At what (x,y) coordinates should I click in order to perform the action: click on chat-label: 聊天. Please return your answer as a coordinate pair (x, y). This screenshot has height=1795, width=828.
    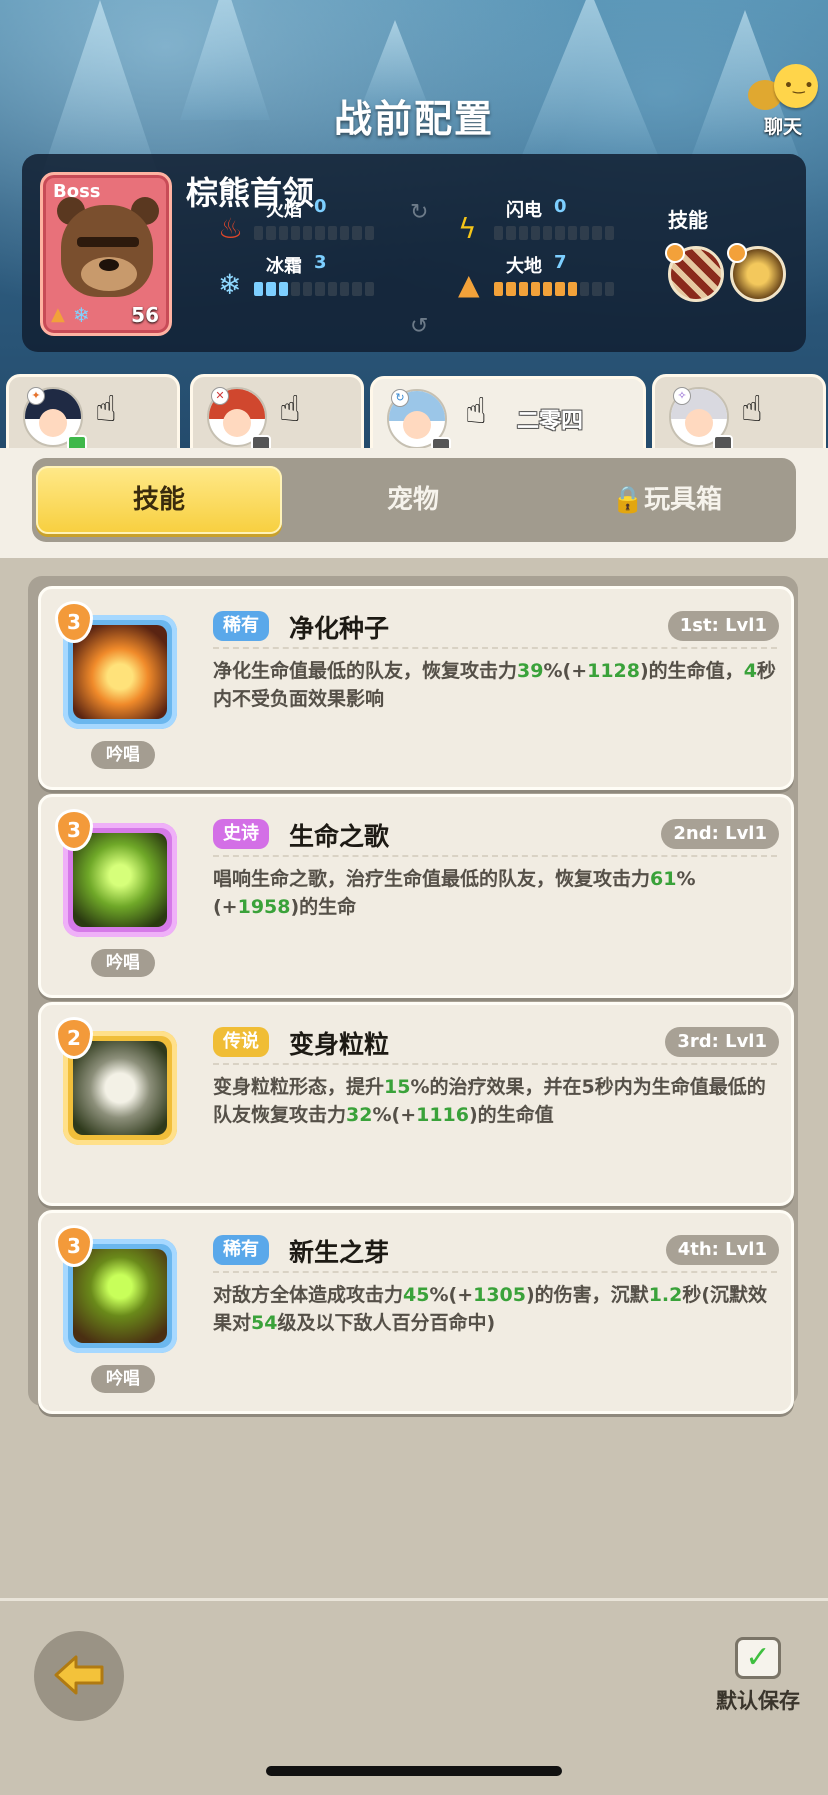
    Looking at the image, I should click on (782, 127).